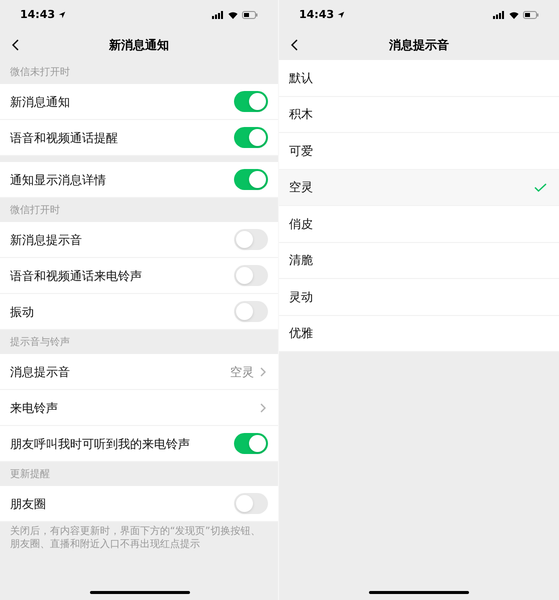 The image size is (559, 600). Describe the element at coordinates (40, 343) in the screenshot. I see `section-header: 提示音与铃声` at that location.